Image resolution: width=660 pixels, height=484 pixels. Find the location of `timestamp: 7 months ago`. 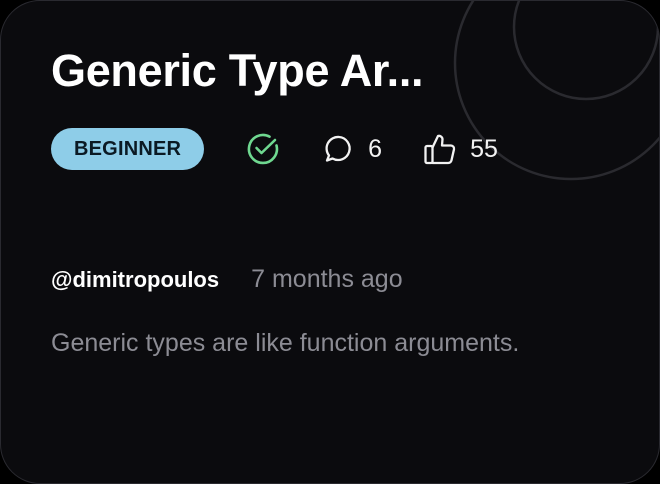

timestamp: 7 months ago is located at coordinates (327, 279).